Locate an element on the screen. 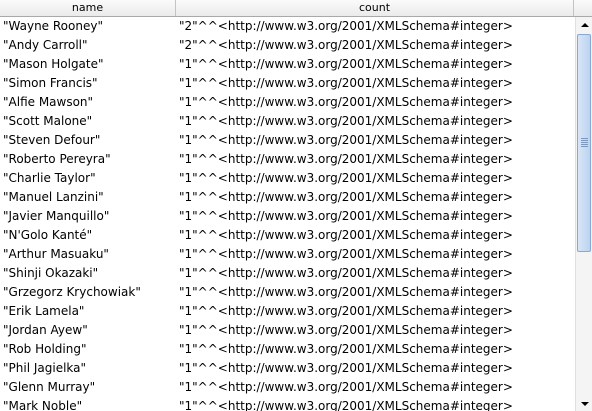 This screenshot has width=592, height=411. cell-name: "Erik Lamela" is located at coordinates (88, 311).